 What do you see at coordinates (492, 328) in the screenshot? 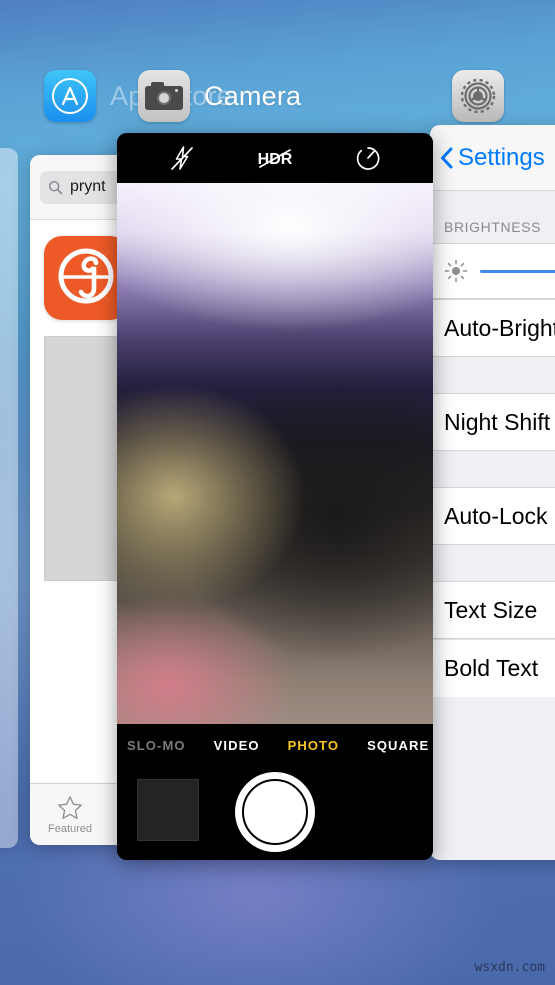
I see `settings-row-auto-brightness: Auto-Brightness` at bounding box center [492, 328].